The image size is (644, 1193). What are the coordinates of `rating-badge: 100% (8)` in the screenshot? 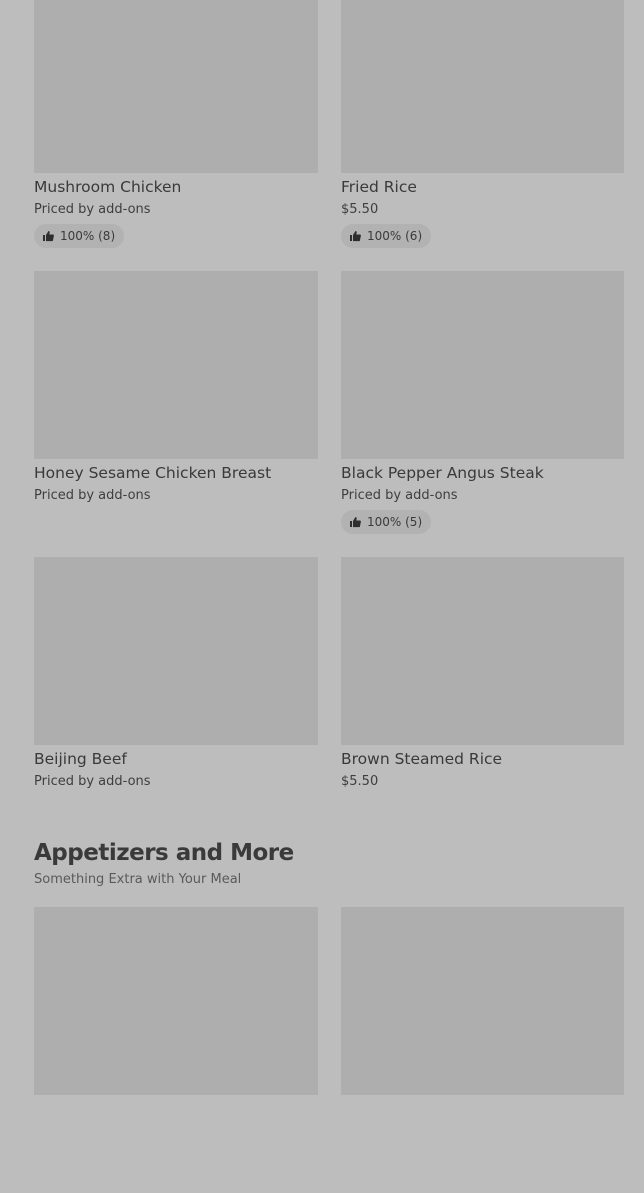 It's located at (79, 236).